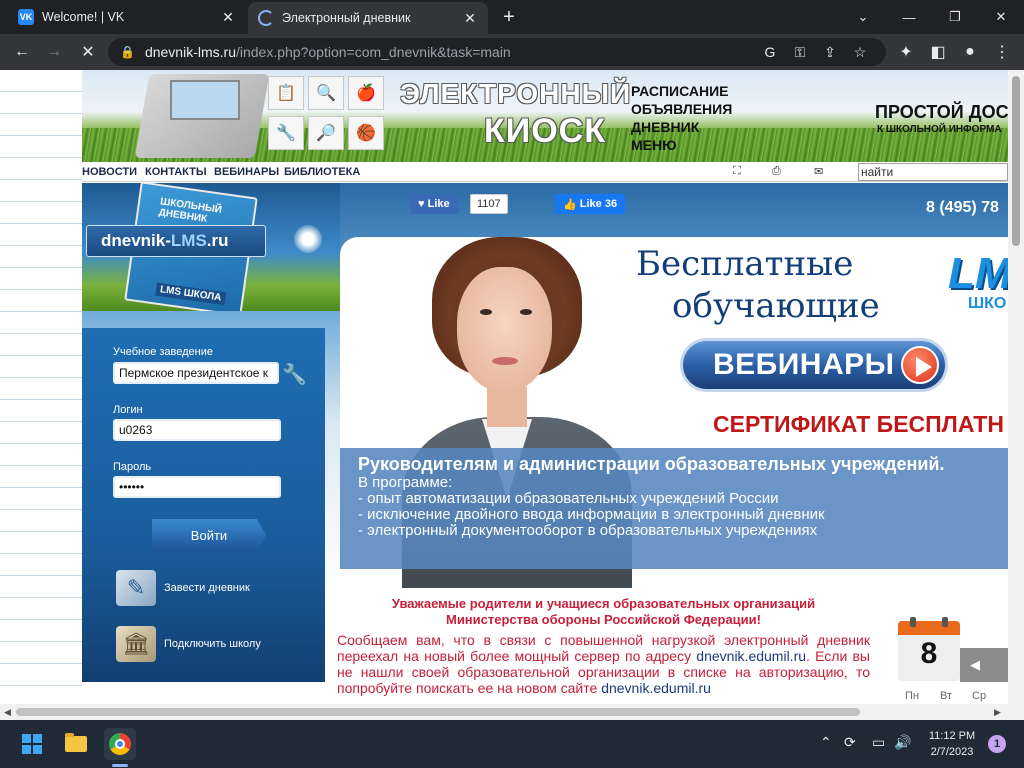 The image size is (1024, 768). Describe the element at coordinates (978, 273) in the screenshot. I see `lms-school-logo: LM` at that location.